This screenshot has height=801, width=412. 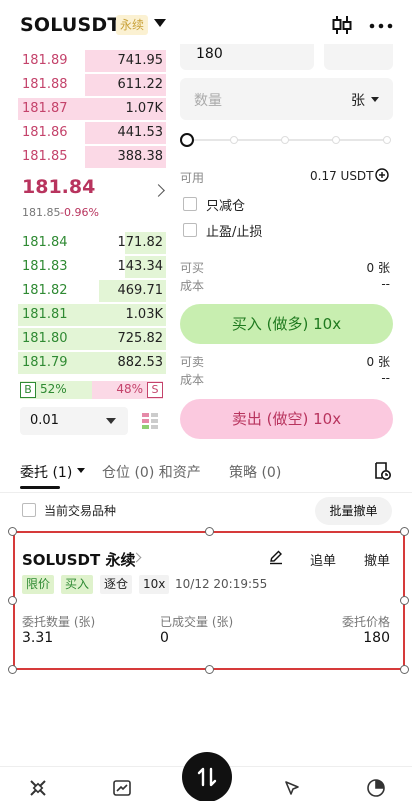 What do you see at coordinates (164, 638) in the screenshot?
I see `filled-qty-value: 0` at bounding box center [164, 638].